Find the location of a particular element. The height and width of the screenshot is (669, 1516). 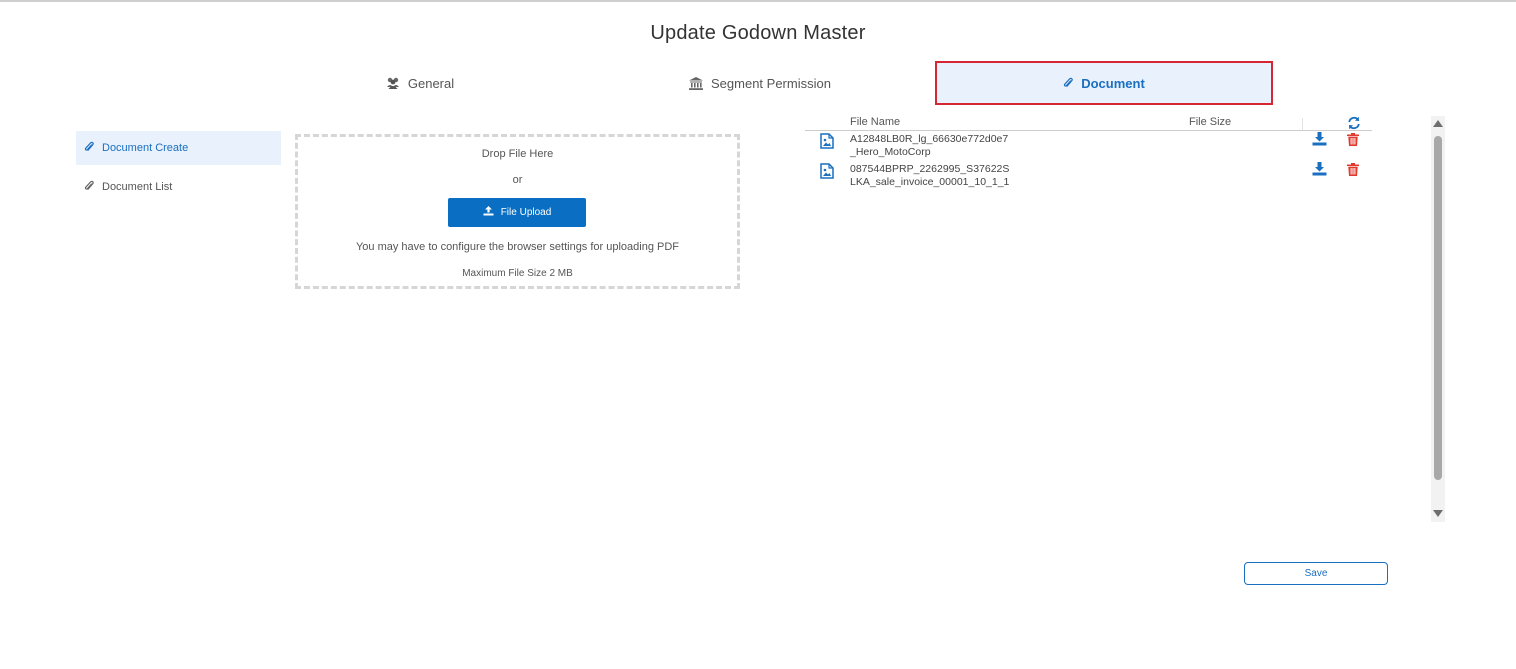

file-upload-button: File Upload is located at coordinates (517, 212).